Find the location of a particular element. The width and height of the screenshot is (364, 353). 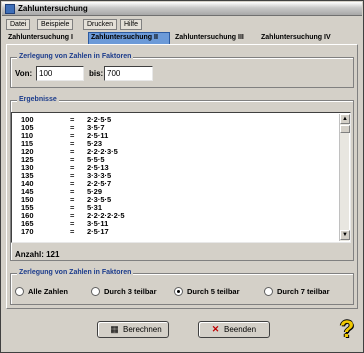

berechnen-button: ▦ Berechnen is located at coordinates (133, 329).